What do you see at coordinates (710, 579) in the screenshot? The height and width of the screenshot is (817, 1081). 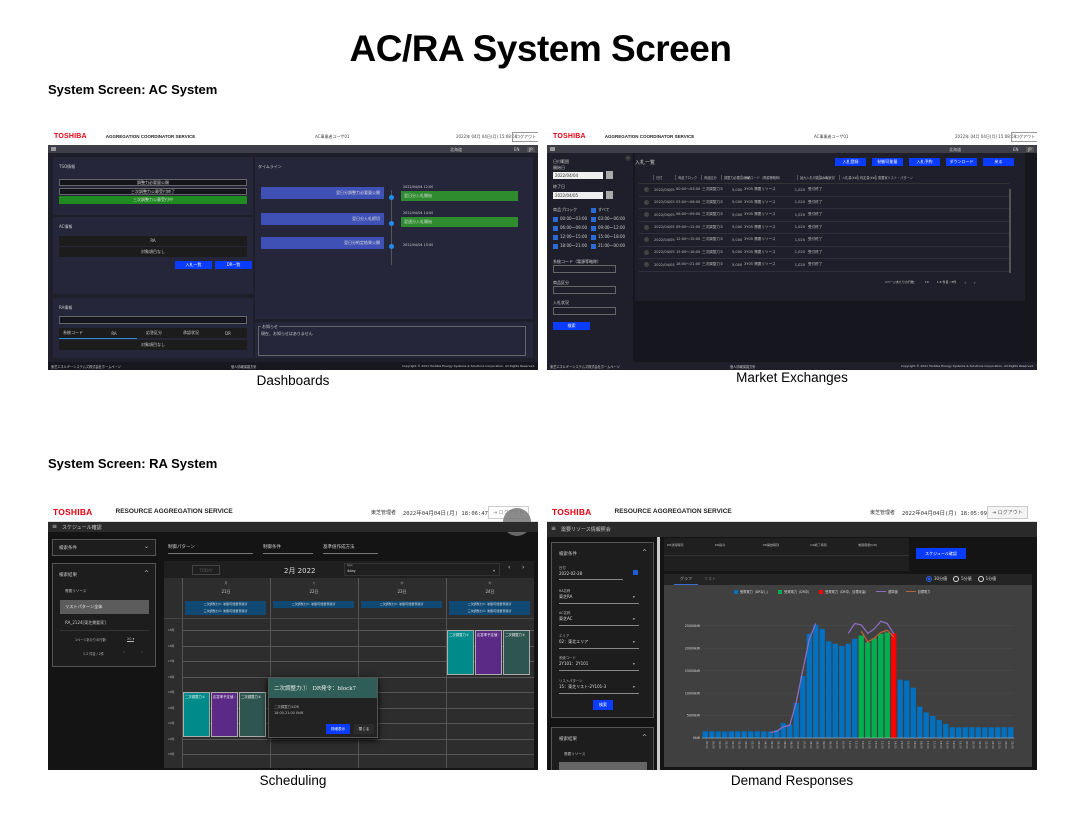 I see `tab-list: リスト` at bounding box center [710, 579].